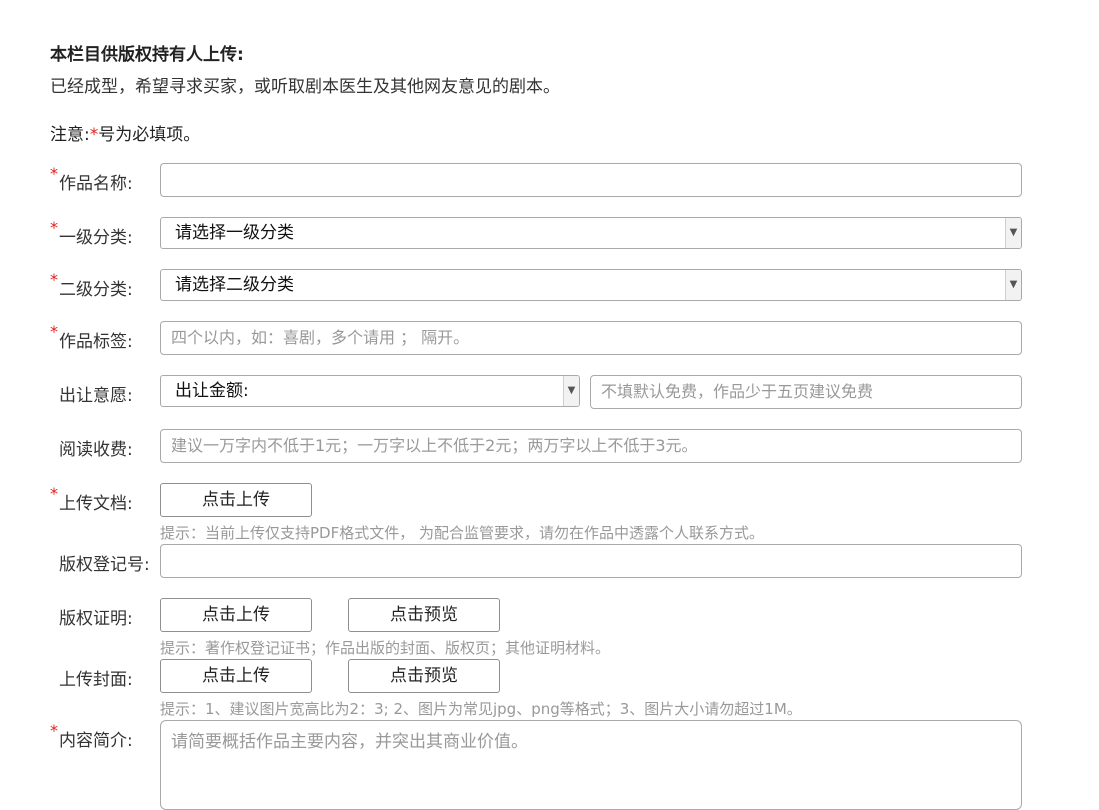 The height and width of the screenshot is (810, 1099). I want to click on title-label: 作品名称:, so click(96, 184).